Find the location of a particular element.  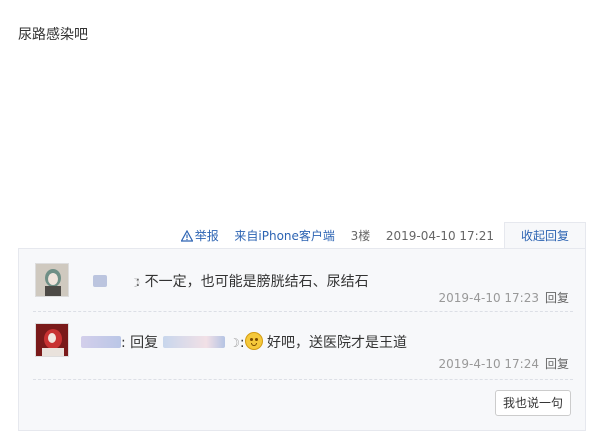

post-timestamp: 2019-04-10 17:21 is located at coordinates (439, 236).